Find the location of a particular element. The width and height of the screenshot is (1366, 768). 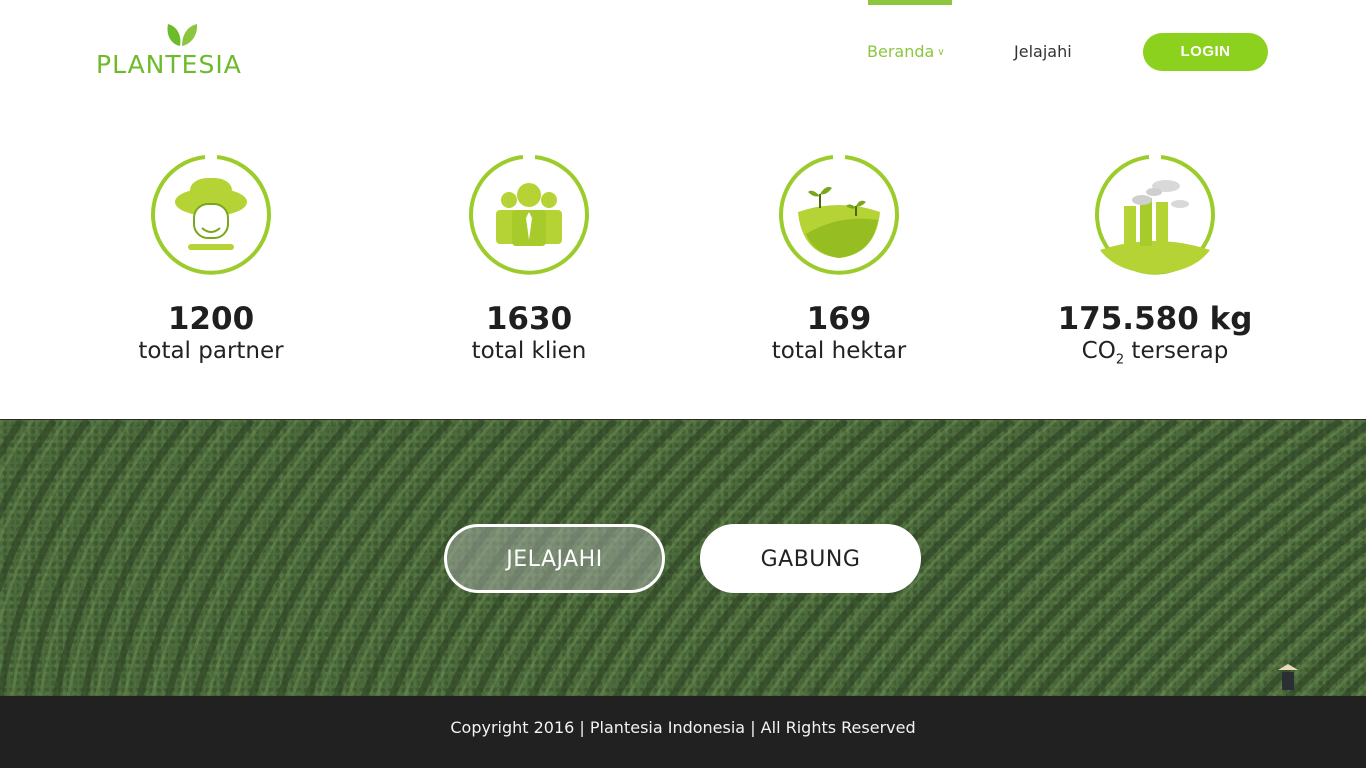

stat-value: 1630 is located at coordinates (529, 319).